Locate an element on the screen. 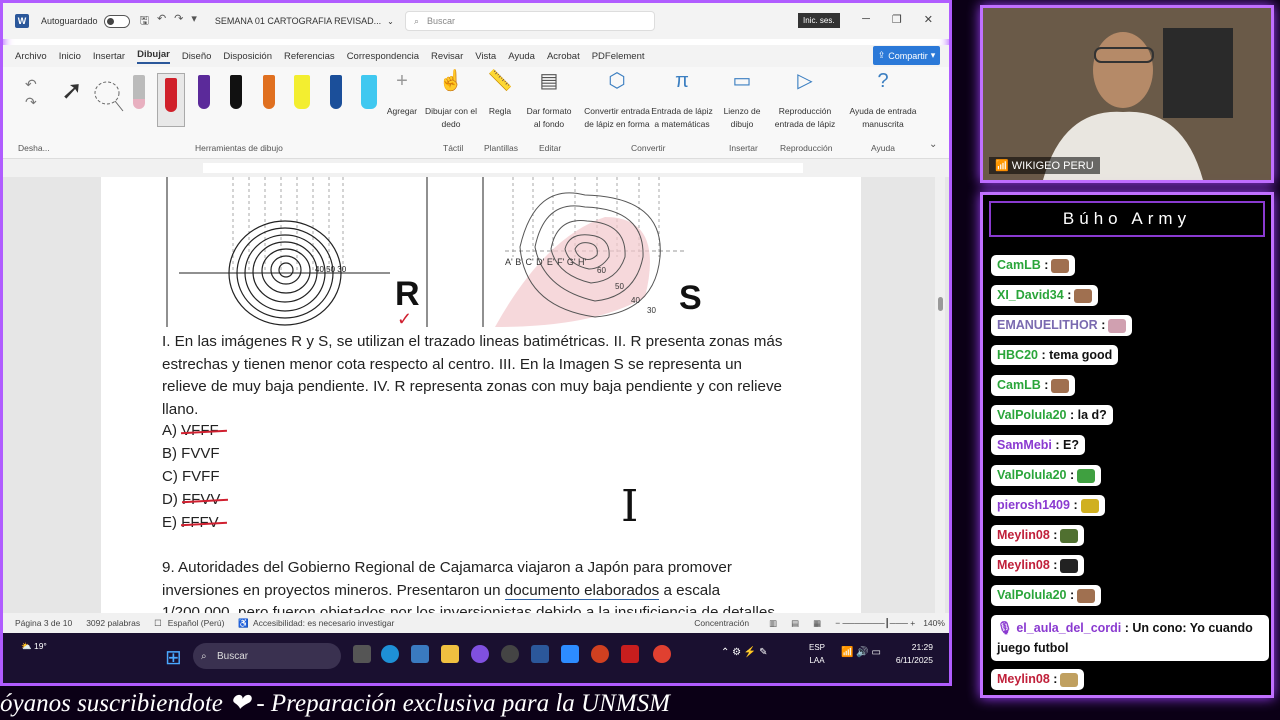  ribbon-undo-icon: ↶ is located at coordinates (31, 84).